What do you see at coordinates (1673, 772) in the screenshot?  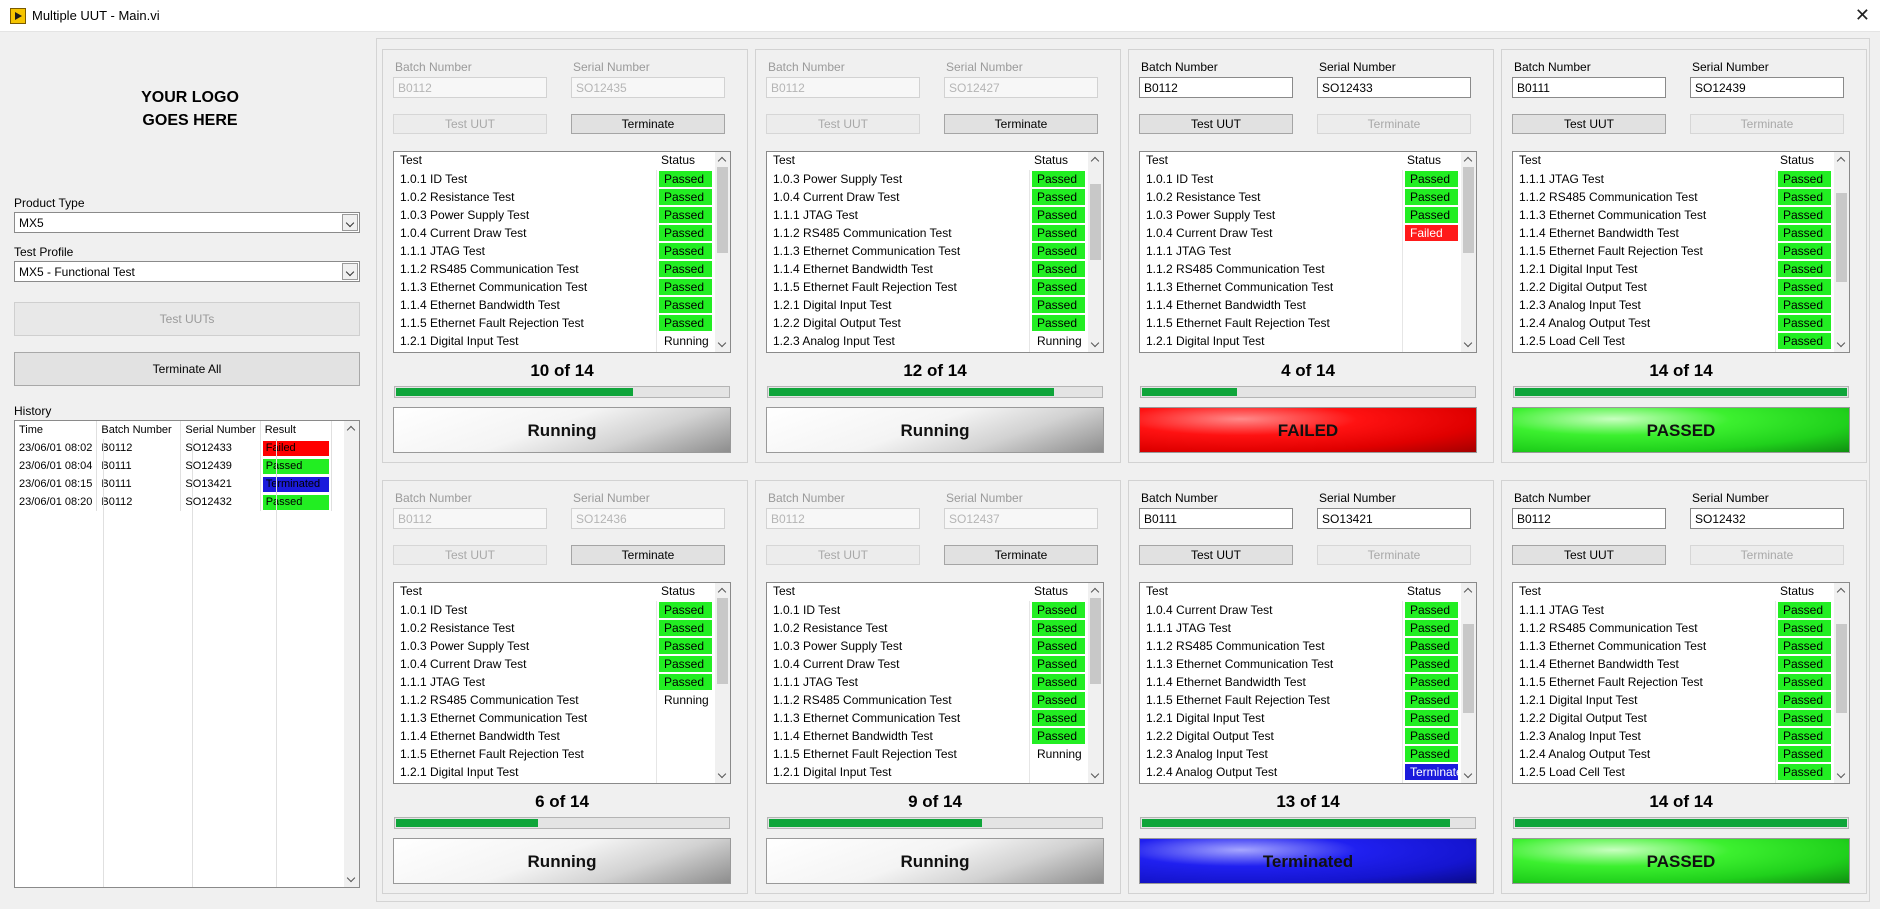 I see `test-row: 1.2.5 Load Cell Test Passed` at bounding box center [1673, 772].